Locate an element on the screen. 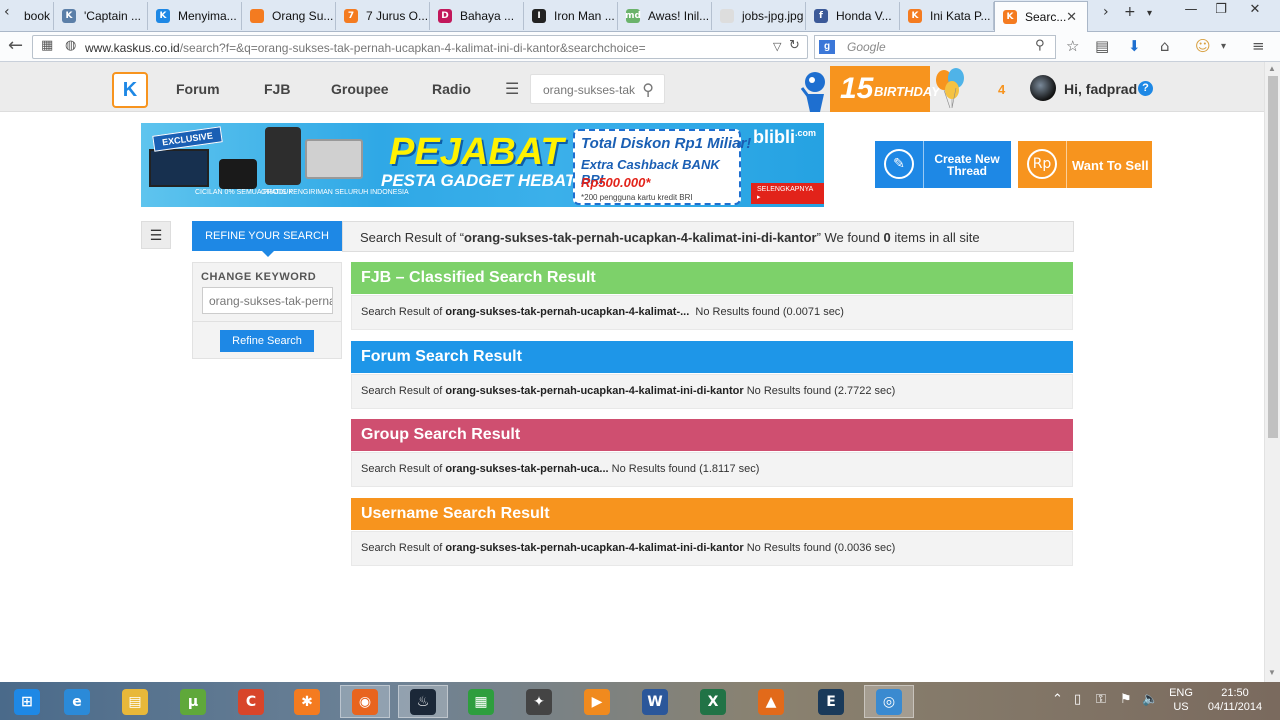 This screenshot has height=720, width=1280. banner-cta-button: SELENGKAPNYA ▸ is located at coordinates (787, 193).